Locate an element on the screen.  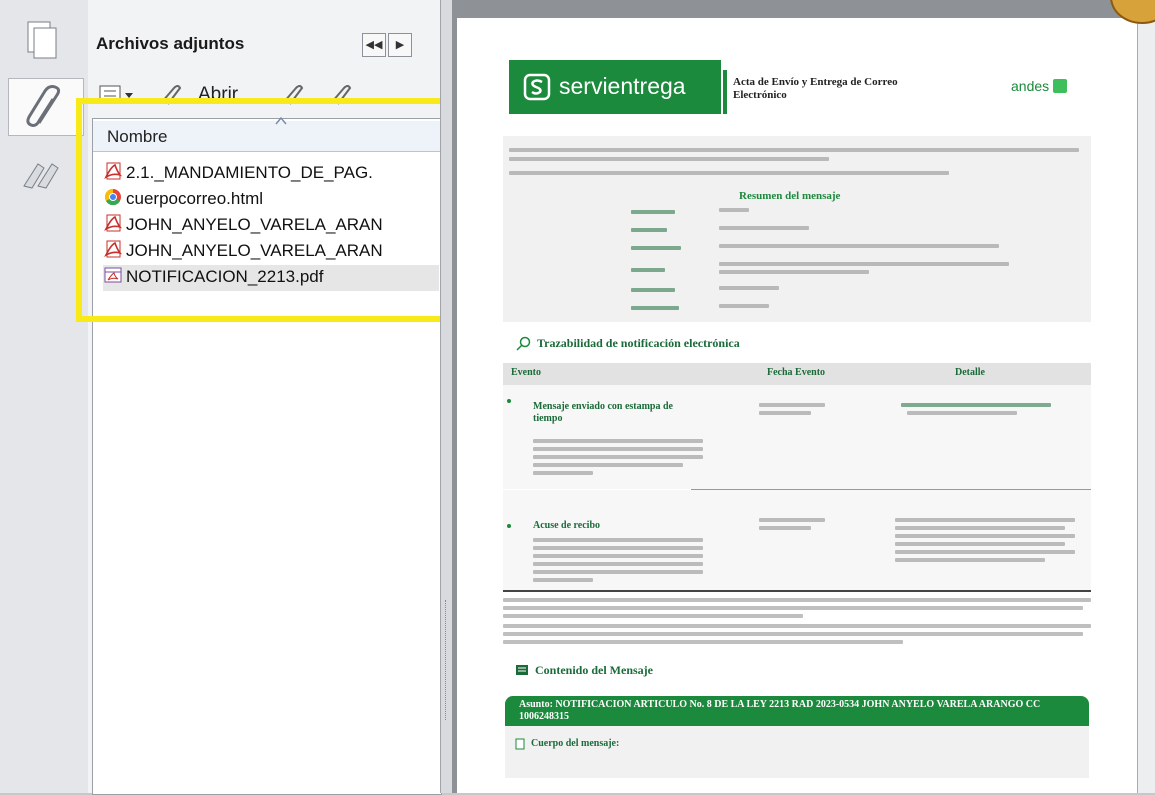
collapse-panel-button: ◀◀ is located at coordinates (374, 45).